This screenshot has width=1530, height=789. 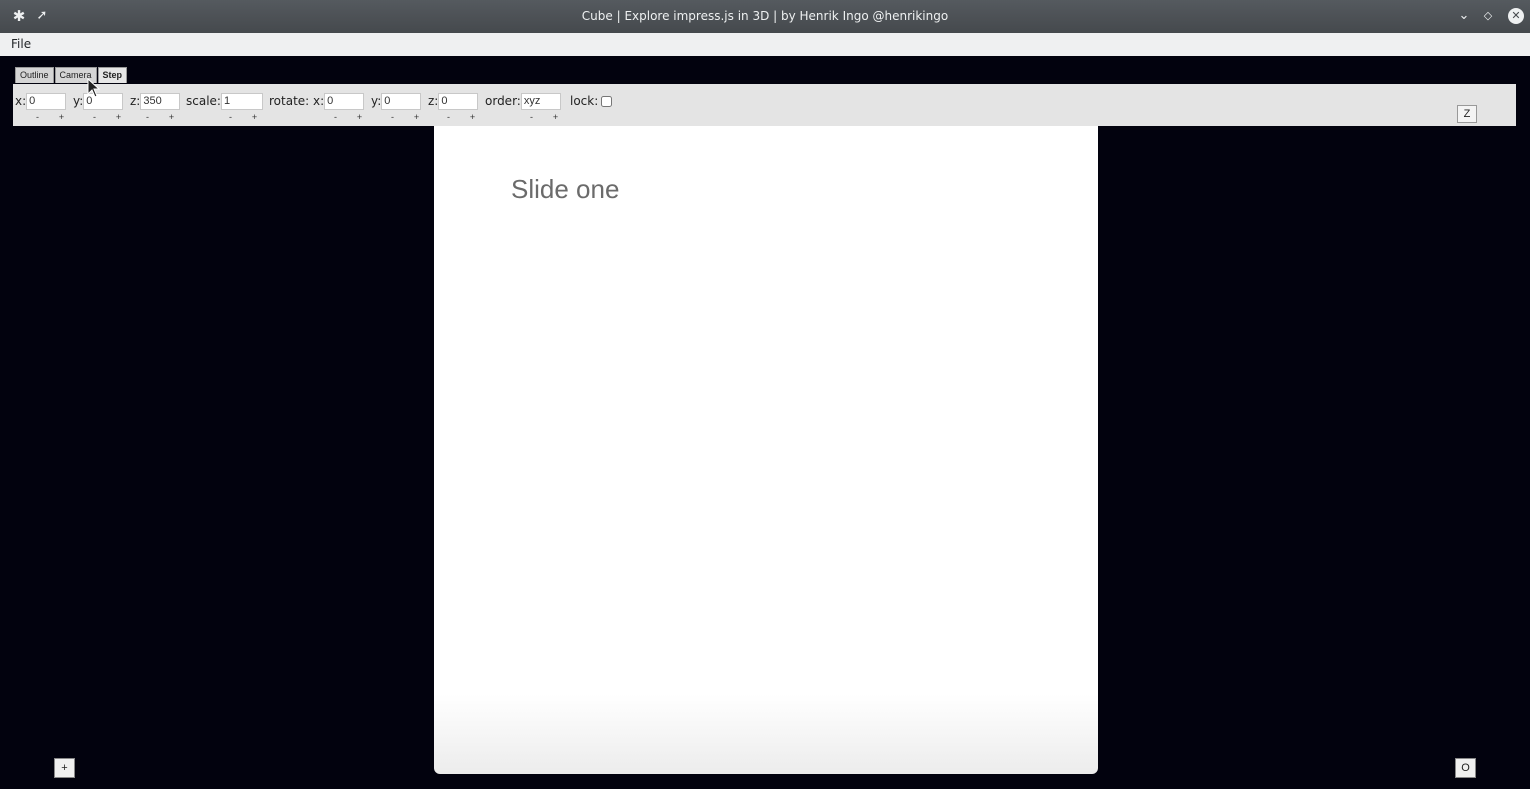 What do you see at coordinates (49, 117) in the screenshot?
I see `x-stepper: - +` at bounding box center [49, 117].